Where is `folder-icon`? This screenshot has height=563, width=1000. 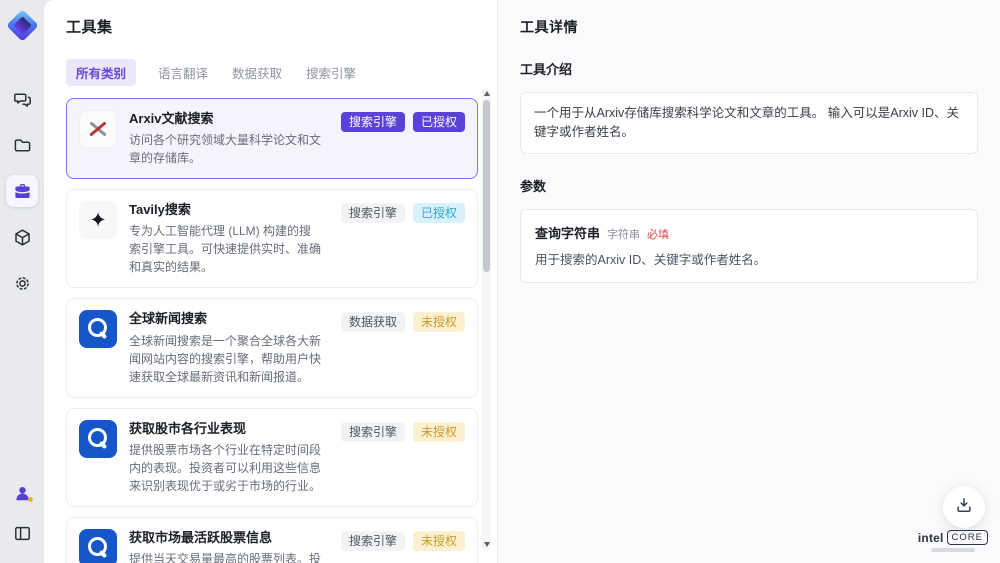 folder-icon is located at coordinates (22, 145).